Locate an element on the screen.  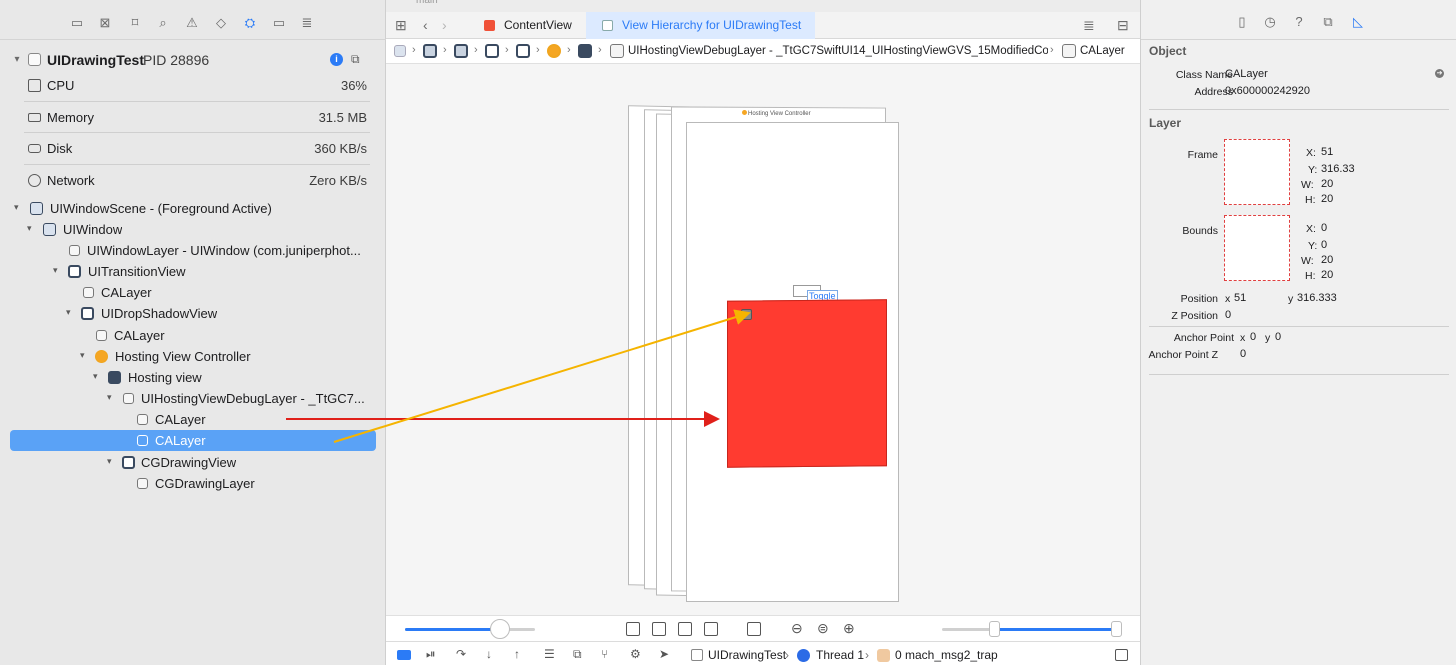
back-icon: ‹ is located at coordinates (425, 25).